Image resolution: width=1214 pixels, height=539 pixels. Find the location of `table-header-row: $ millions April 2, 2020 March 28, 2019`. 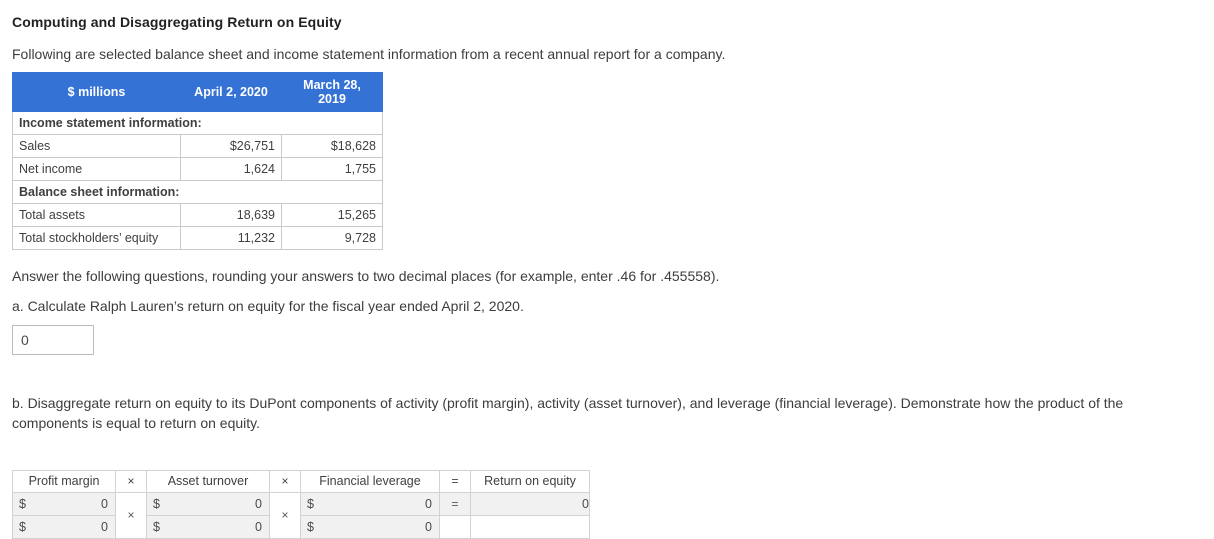

table-header-row: $ millions April 2, 2020 March 28, 2019 is located at coordinates (197, 92).